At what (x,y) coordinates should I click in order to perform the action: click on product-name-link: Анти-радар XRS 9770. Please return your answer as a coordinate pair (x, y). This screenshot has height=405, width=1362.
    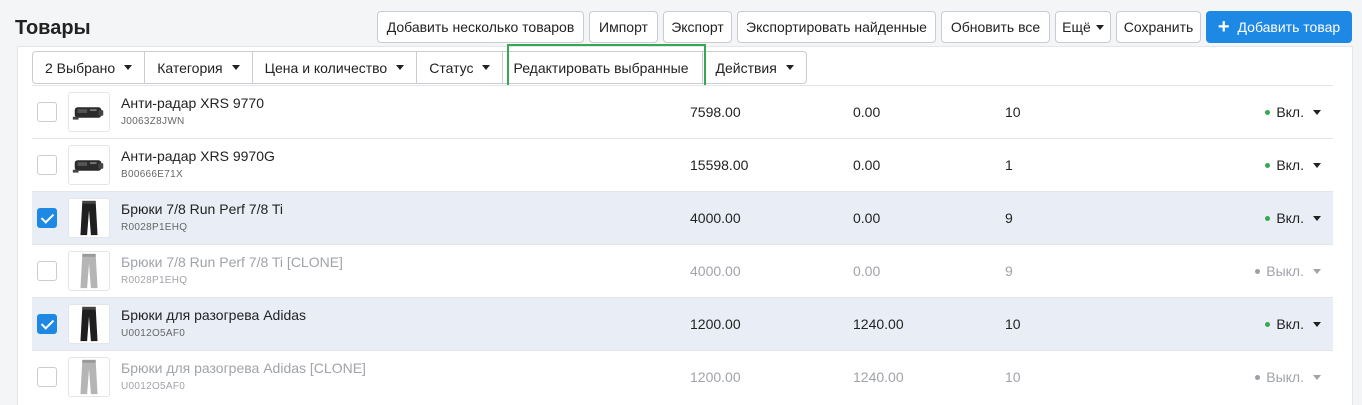
    Looking at the image, I should click on (192, 103).